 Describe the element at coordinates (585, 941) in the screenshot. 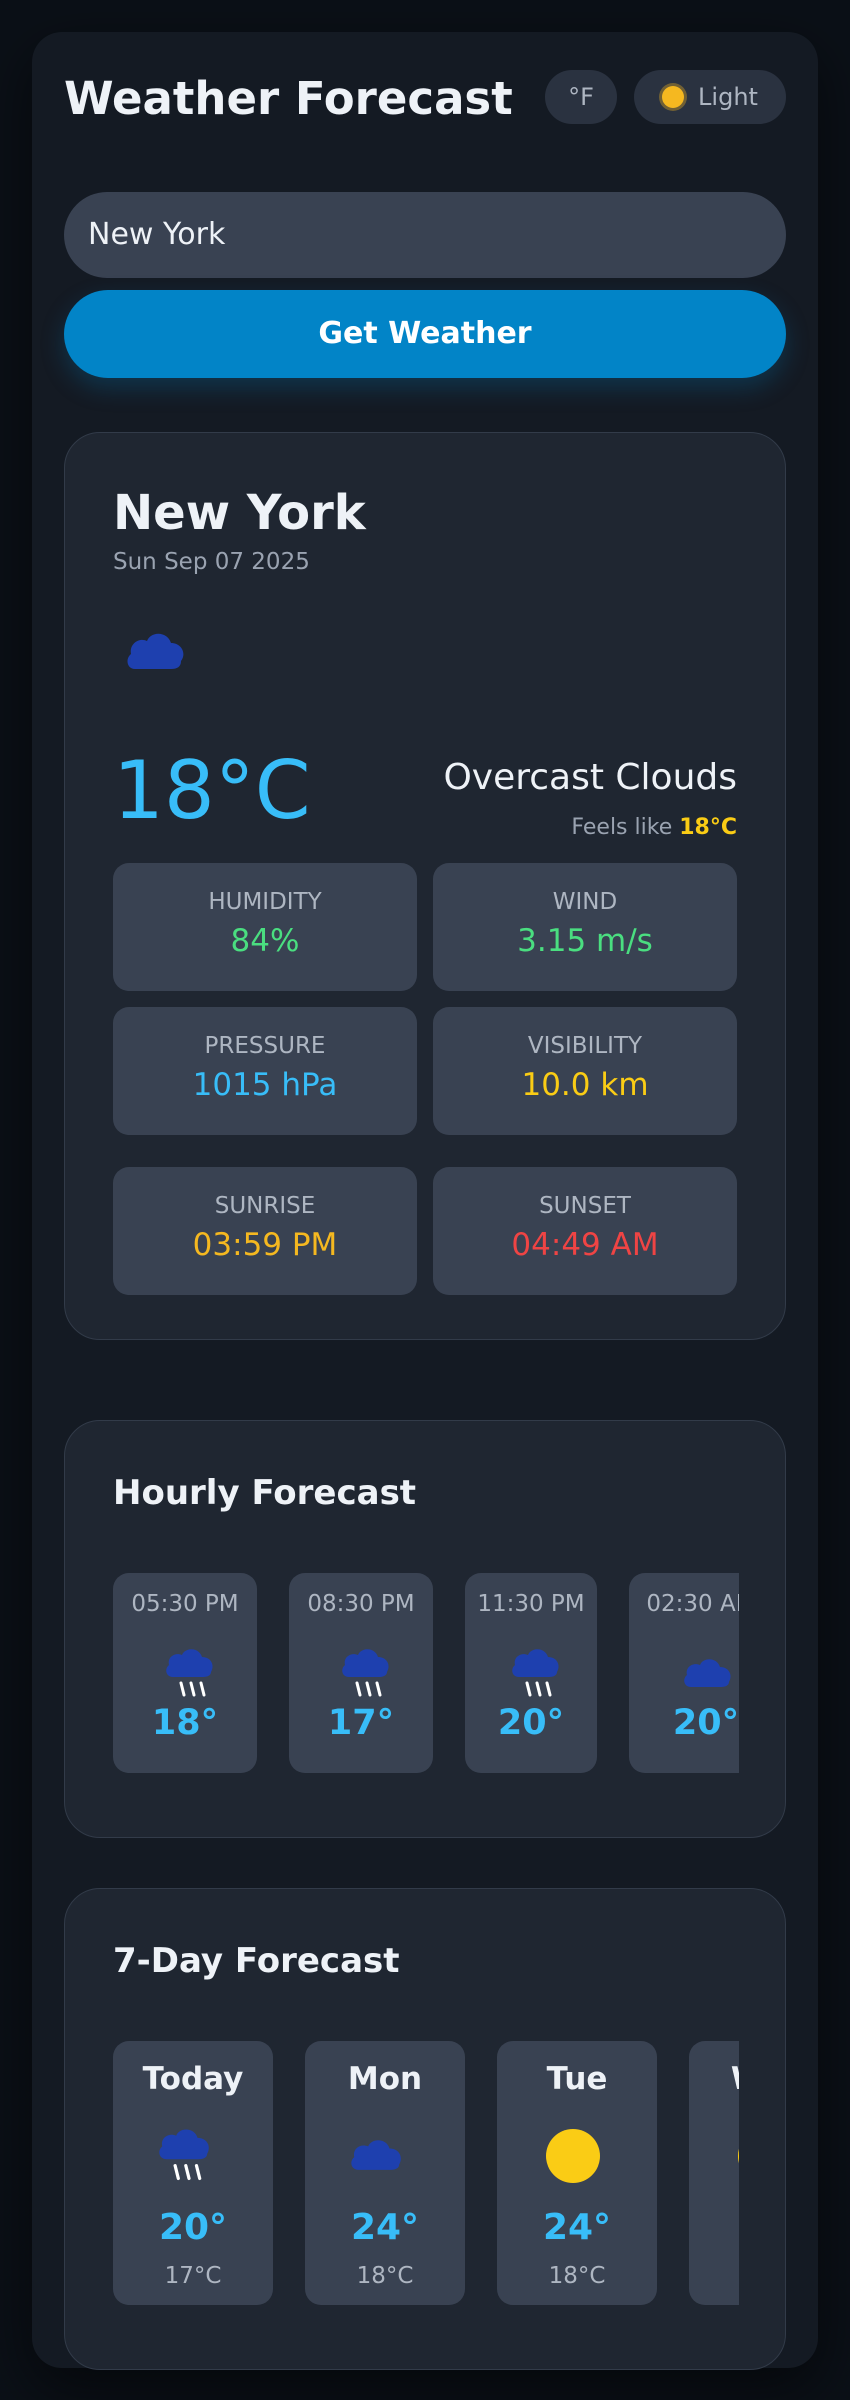

I see `stat-value: 3.15 m/s` at that location.